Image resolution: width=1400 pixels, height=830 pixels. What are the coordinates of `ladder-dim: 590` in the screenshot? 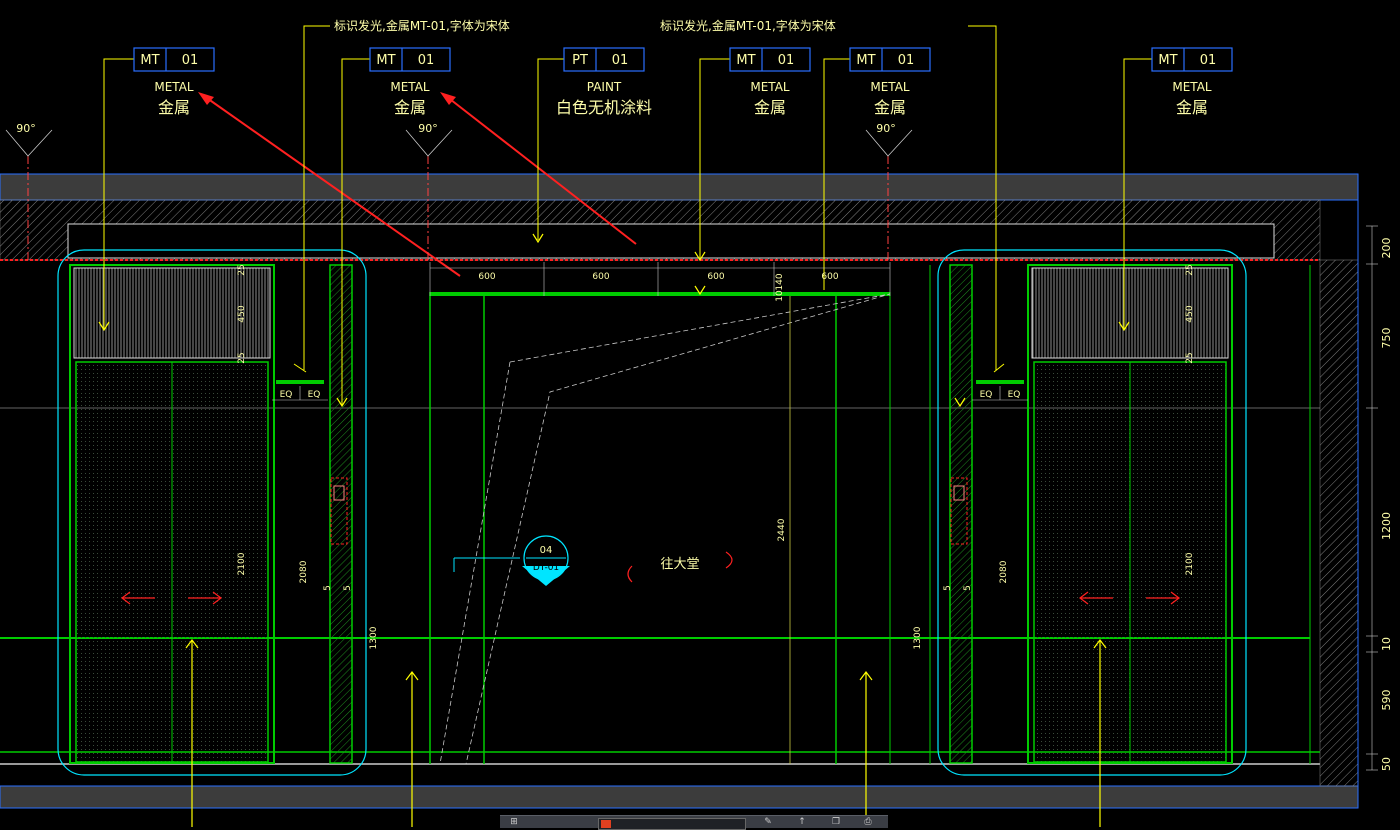 It's located at (1386, 700).